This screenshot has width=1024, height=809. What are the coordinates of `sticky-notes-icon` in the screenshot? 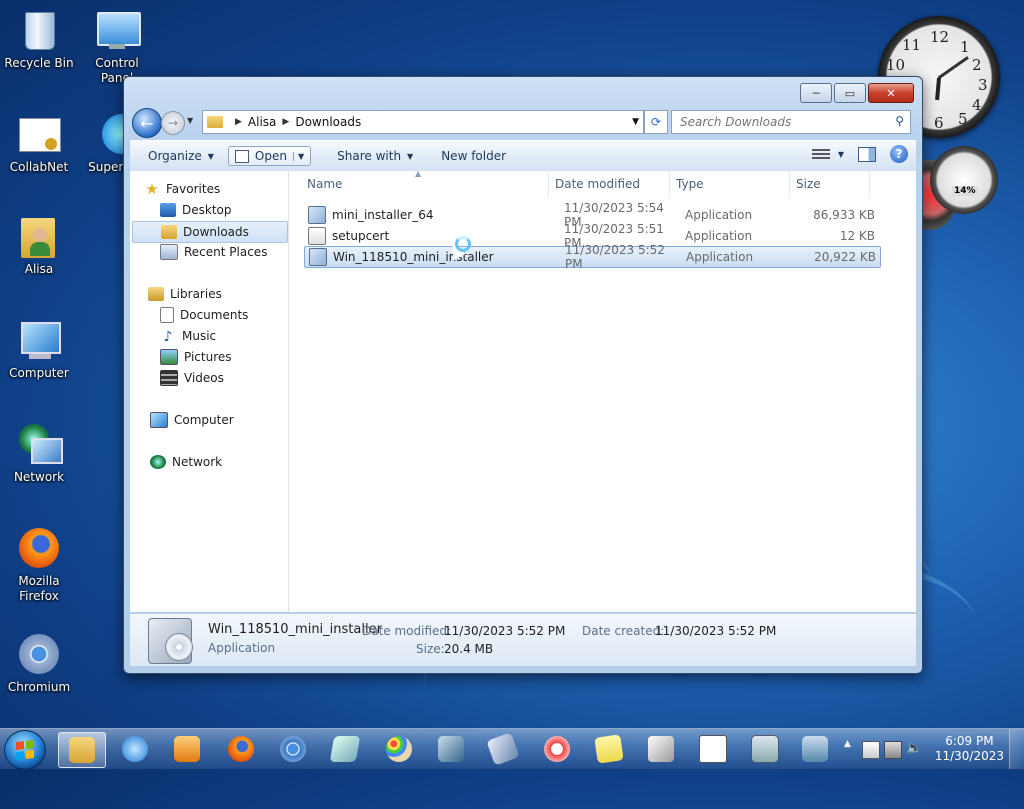 It's located at (609, 749).